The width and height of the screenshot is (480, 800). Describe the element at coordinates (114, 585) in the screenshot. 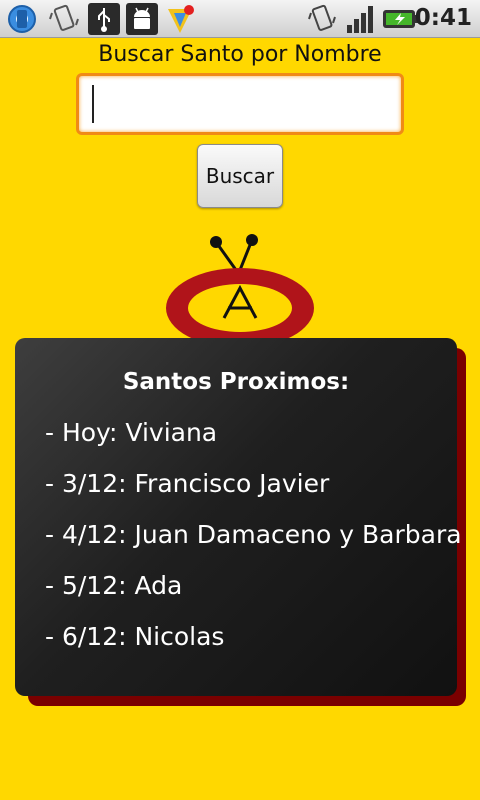

I see `list-item: - 5/12: Ada` at that location.